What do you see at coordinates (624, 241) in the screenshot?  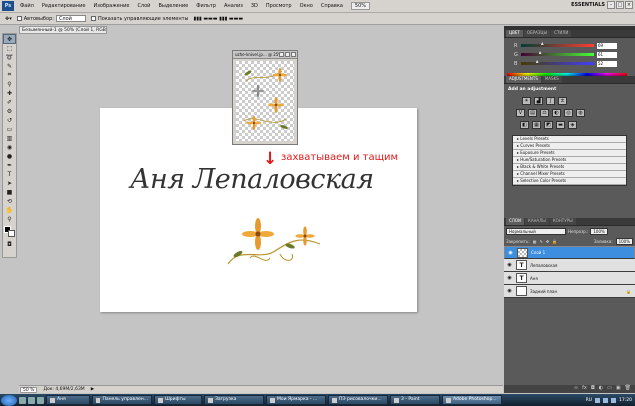 I see `fill-field: 100%` at bounding box center [624, 241].